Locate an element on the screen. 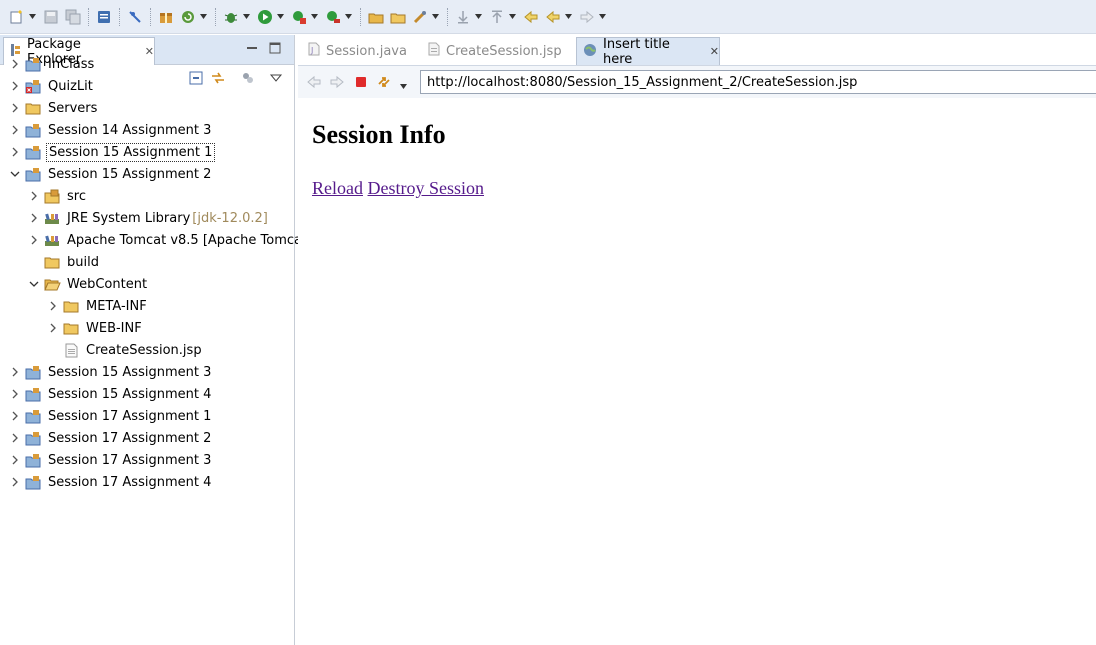  svg-text: J is located at coordinates (311, 50).